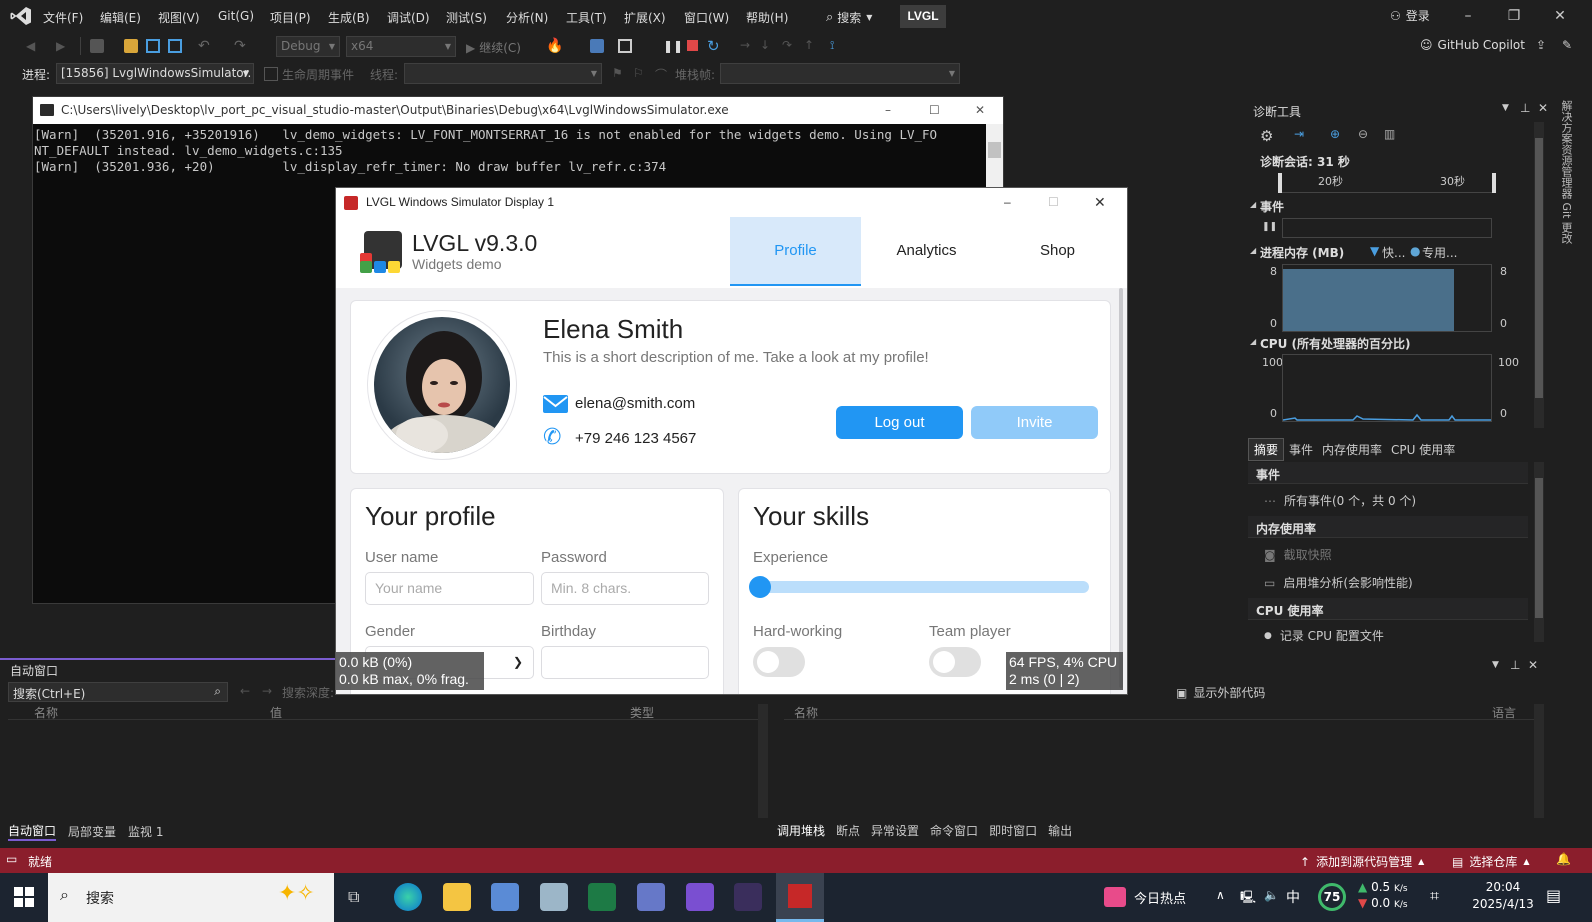 This screenshot has height=922, width=1592. I want to click on callstack-scrollbar, so click(1539, 761).